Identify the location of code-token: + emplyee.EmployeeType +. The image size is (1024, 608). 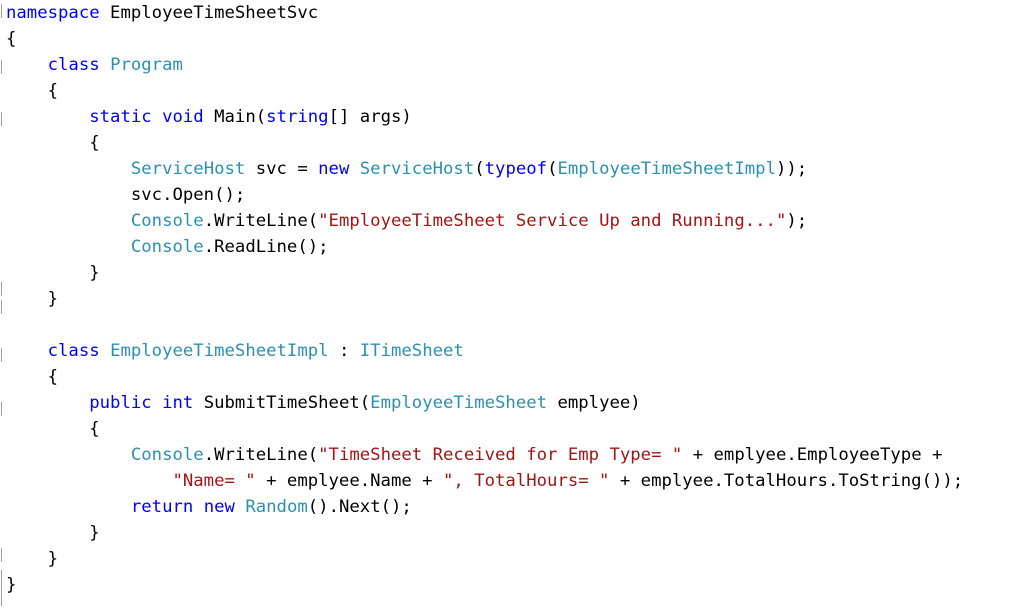
(812, 455).